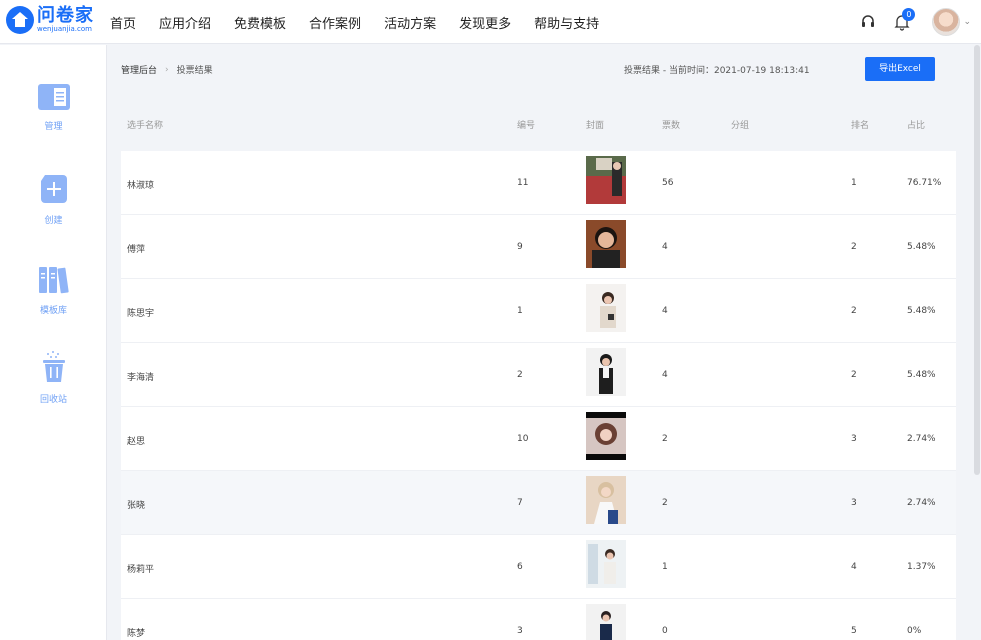 The image size is (981, 640). I want to click on col-name: 选手名称, so click(145, 126).